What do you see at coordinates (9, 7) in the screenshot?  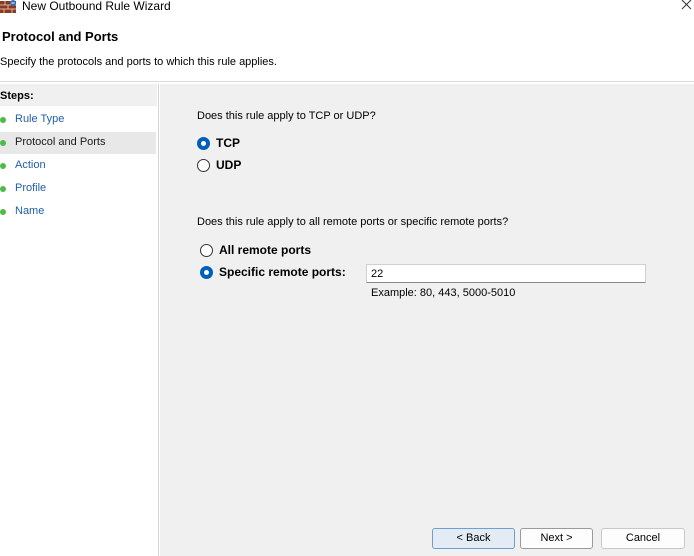 I see `firewall-icon` at bounding box center [9, 7].